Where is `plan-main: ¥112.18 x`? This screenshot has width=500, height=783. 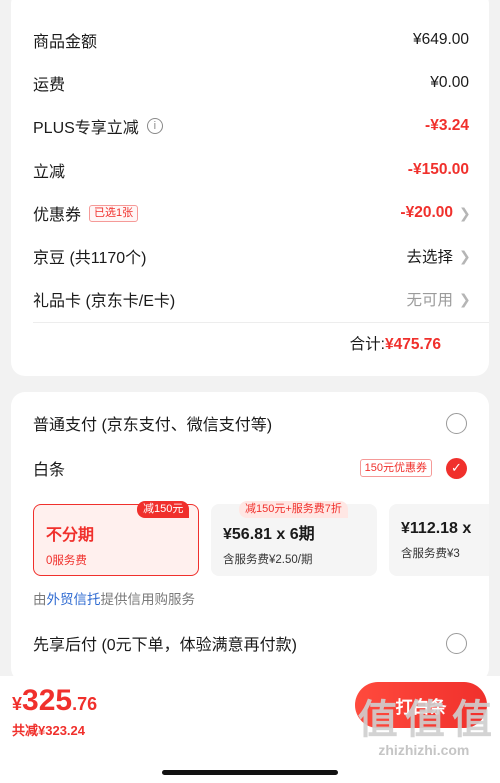 plan-main: ¥112.18 x is located at coordinates (436, 528).